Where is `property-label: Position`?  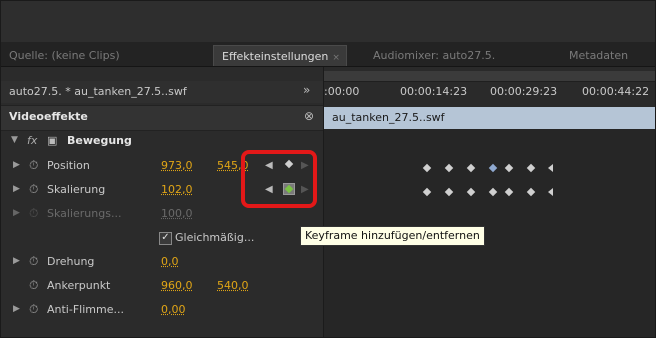 property-label: Position is located at coordinates (68, 165).